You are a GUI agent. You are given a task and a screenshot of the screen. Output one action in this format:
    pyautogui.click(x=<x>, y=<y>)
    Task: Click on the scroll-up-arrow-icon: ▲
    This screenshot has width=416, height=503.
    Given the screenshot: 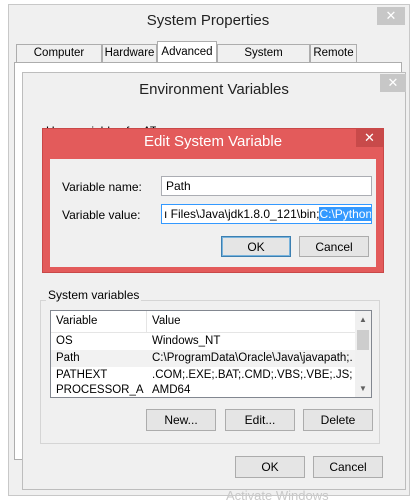 What is the action you would take?
    pyautogui.click(x=363, y=320)
    